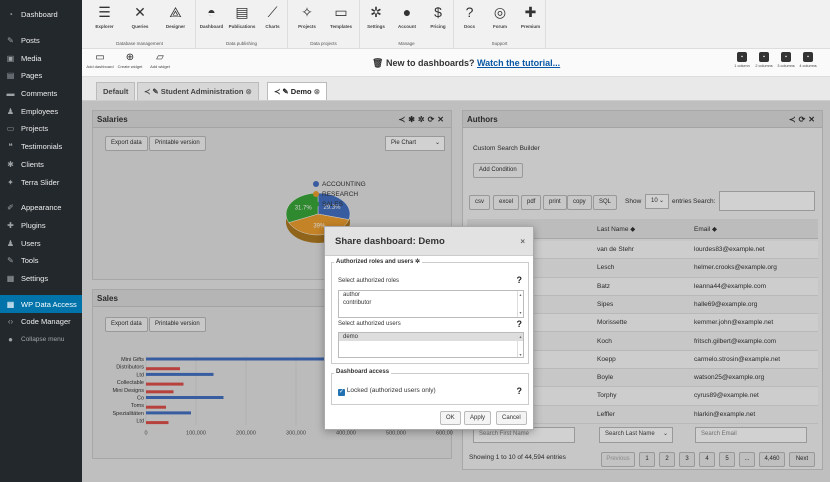  I want to click on apply-button: Apply, so click(478, 418).